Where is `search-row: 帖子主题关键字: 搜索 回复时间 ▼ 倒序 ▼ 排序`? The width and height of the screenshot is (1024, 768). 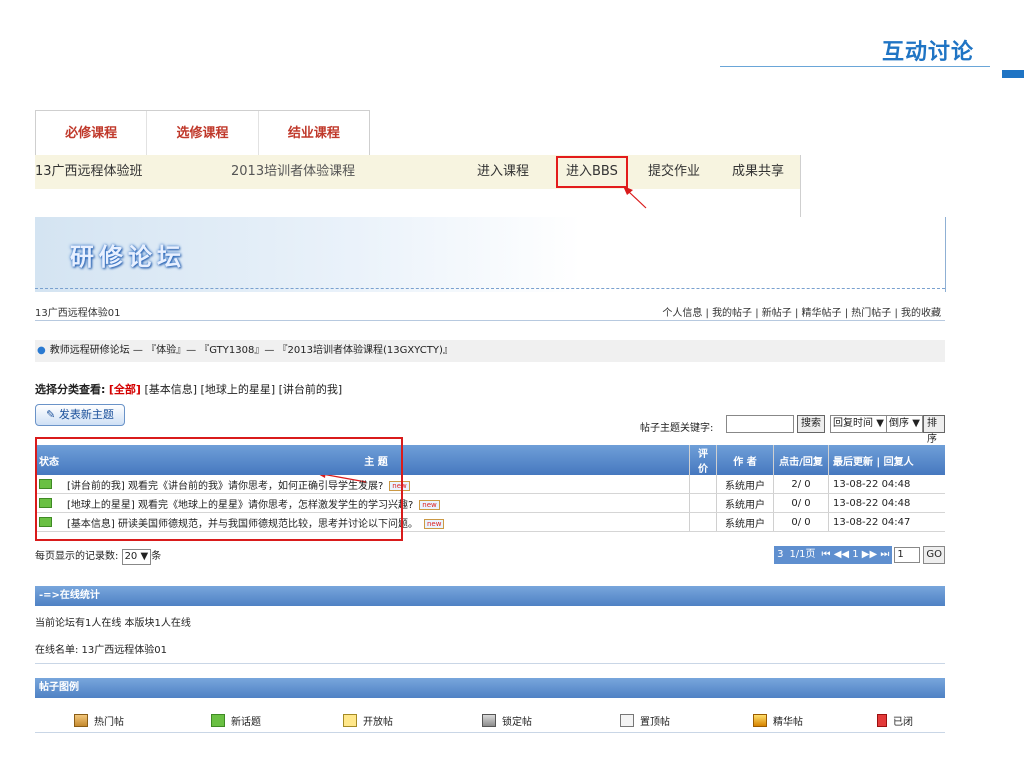 search-row: 帖子主题关键字: 搜索 回复时间 ▼ 倒序 ▼ 排序 is located at coordinates (792, 430).